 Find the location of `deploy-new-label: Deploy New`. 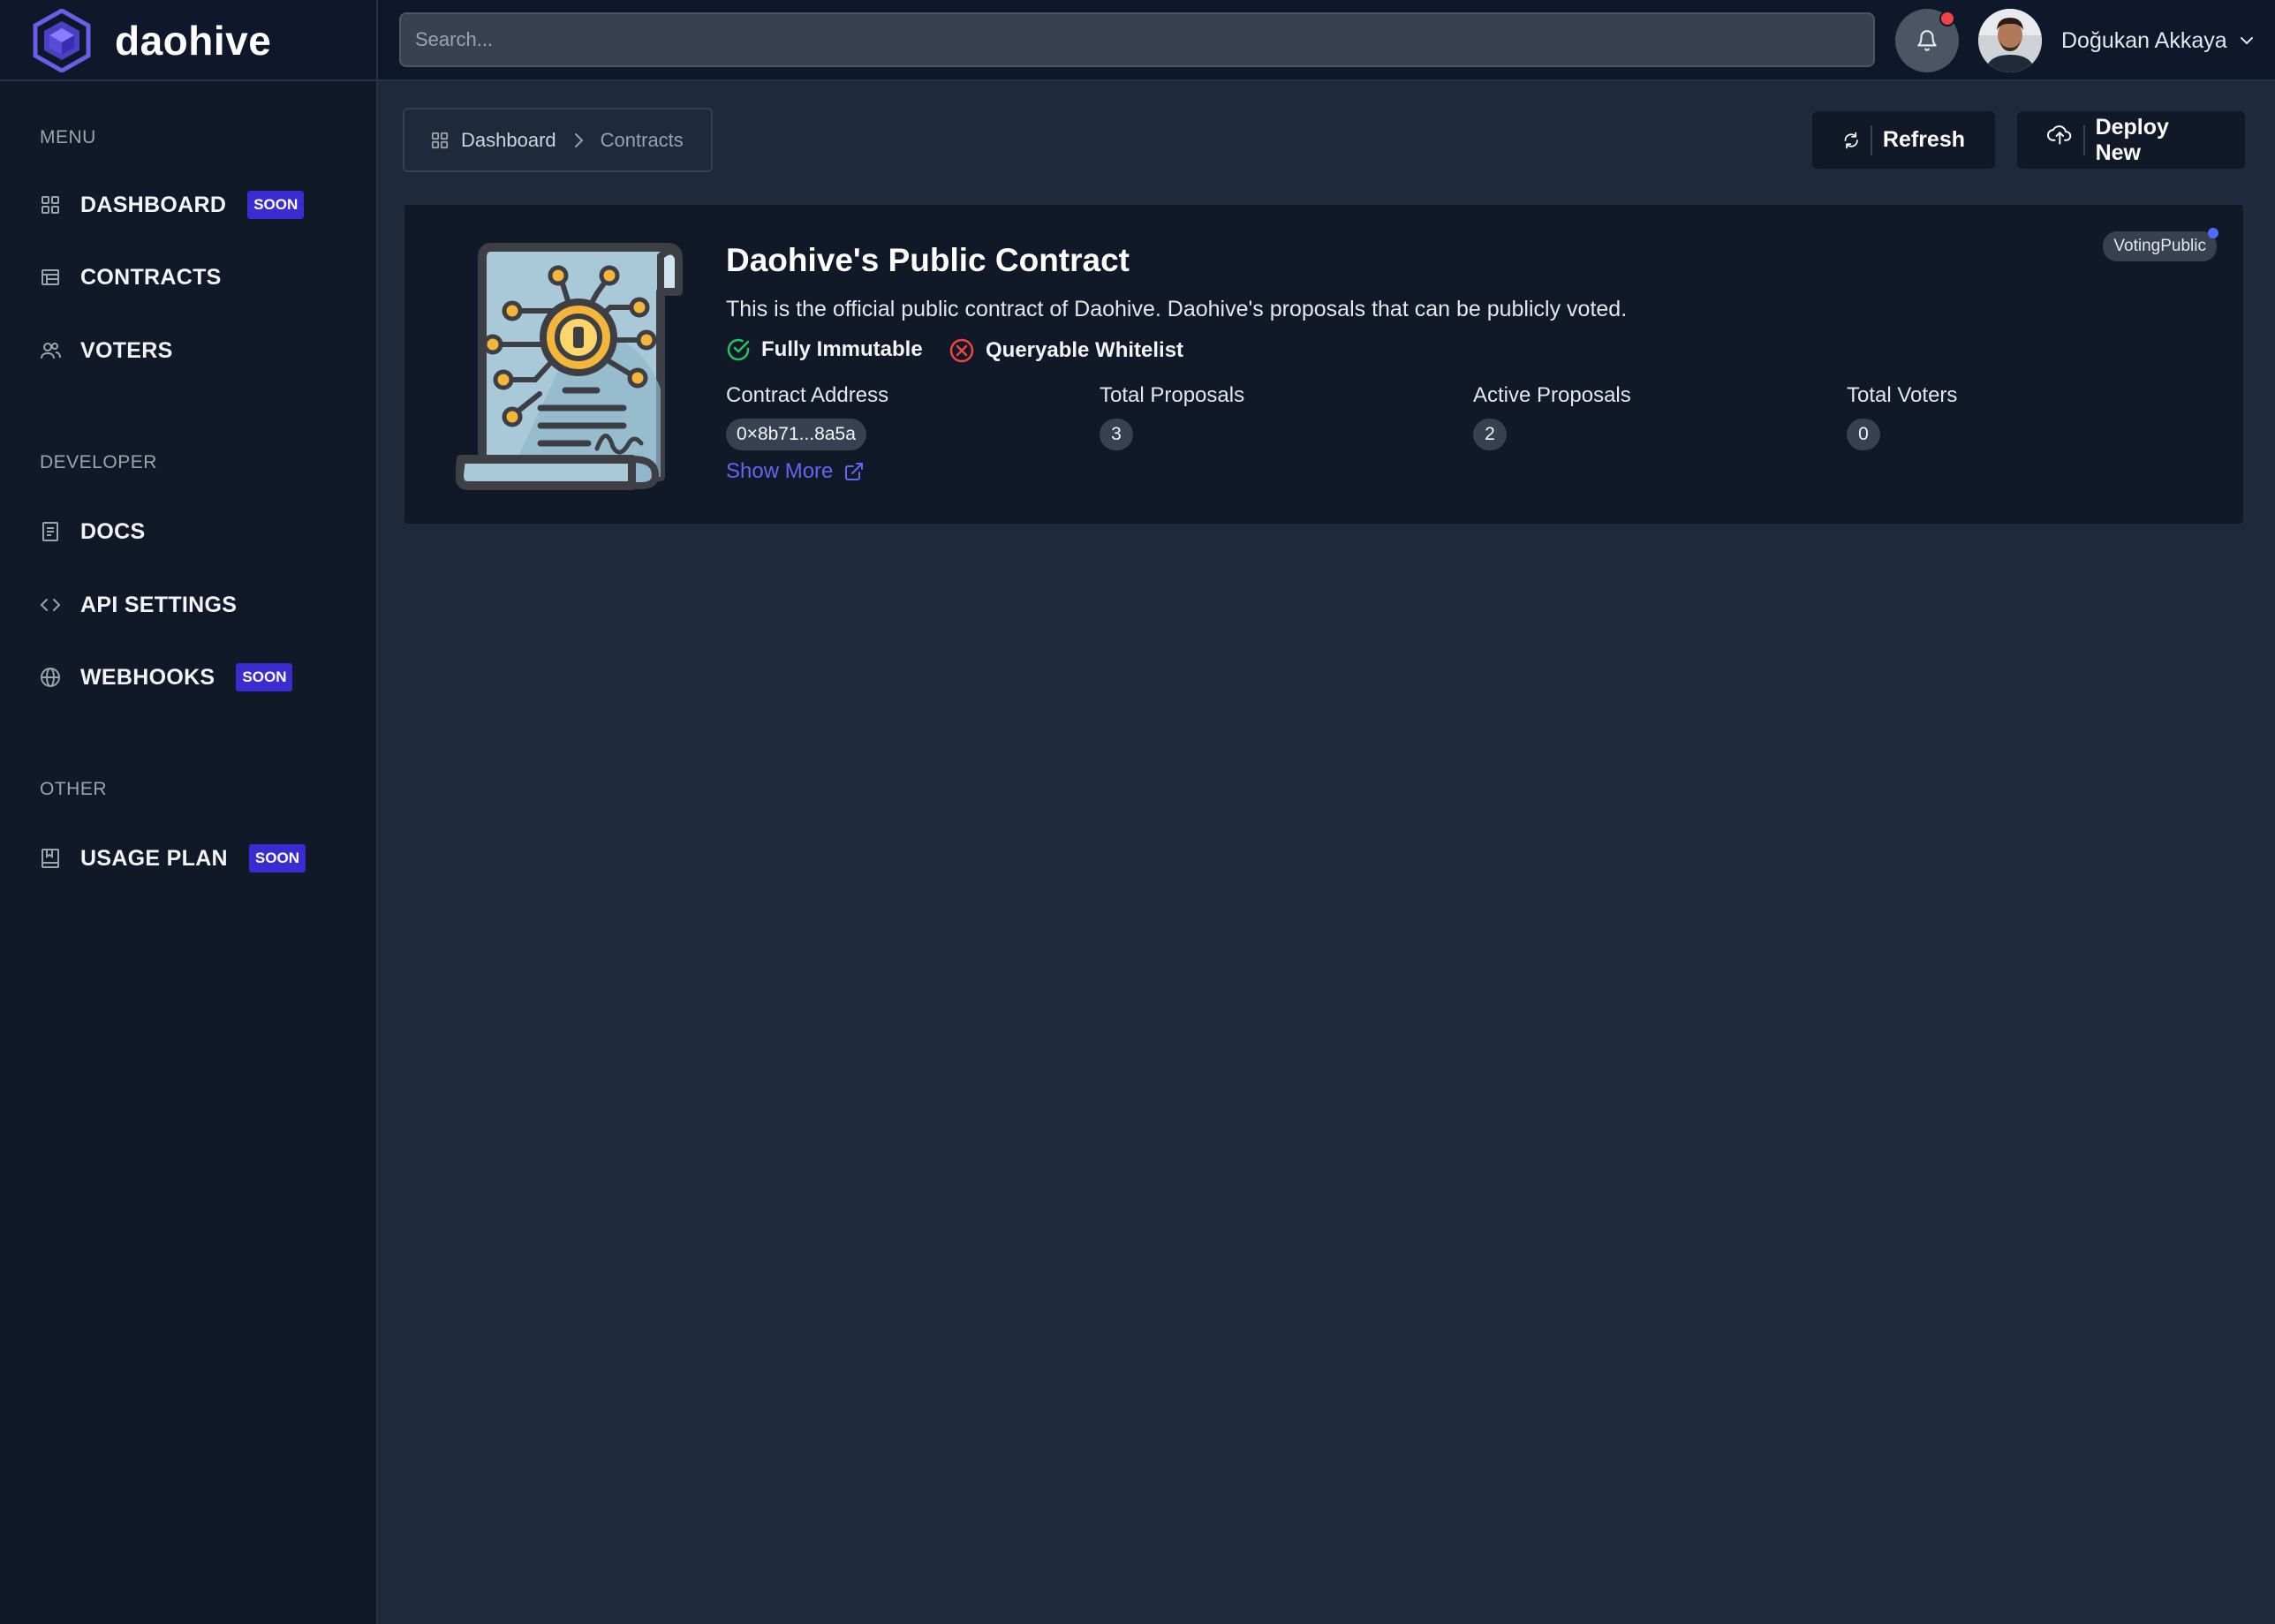

deploy-new-label: Deploy New is located at coordinates (2132, 139).